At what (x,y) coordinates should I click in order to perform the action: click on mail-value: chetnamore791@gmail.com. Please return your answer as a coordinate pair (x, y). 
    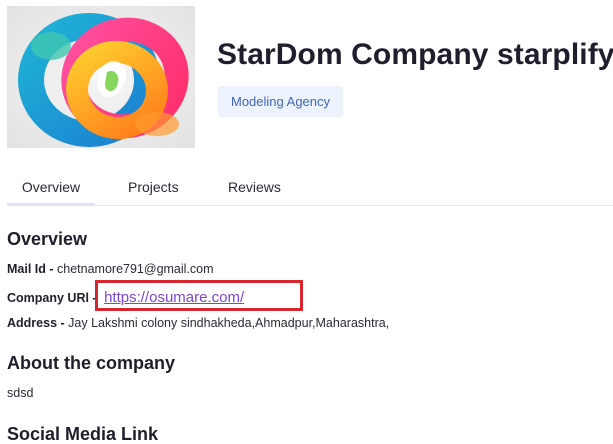
    Looking at the image, I should click on (135, 269).